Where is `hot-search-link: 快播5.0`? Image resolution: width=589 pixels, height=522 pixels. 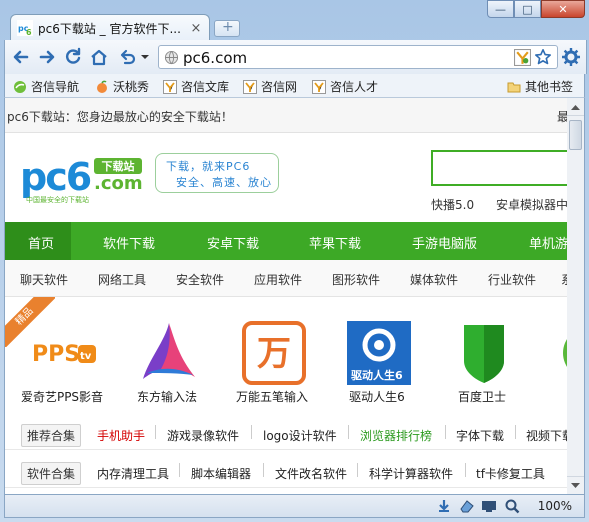 hot-search-link: 快播5.0 is located at coordinates (452, 204).